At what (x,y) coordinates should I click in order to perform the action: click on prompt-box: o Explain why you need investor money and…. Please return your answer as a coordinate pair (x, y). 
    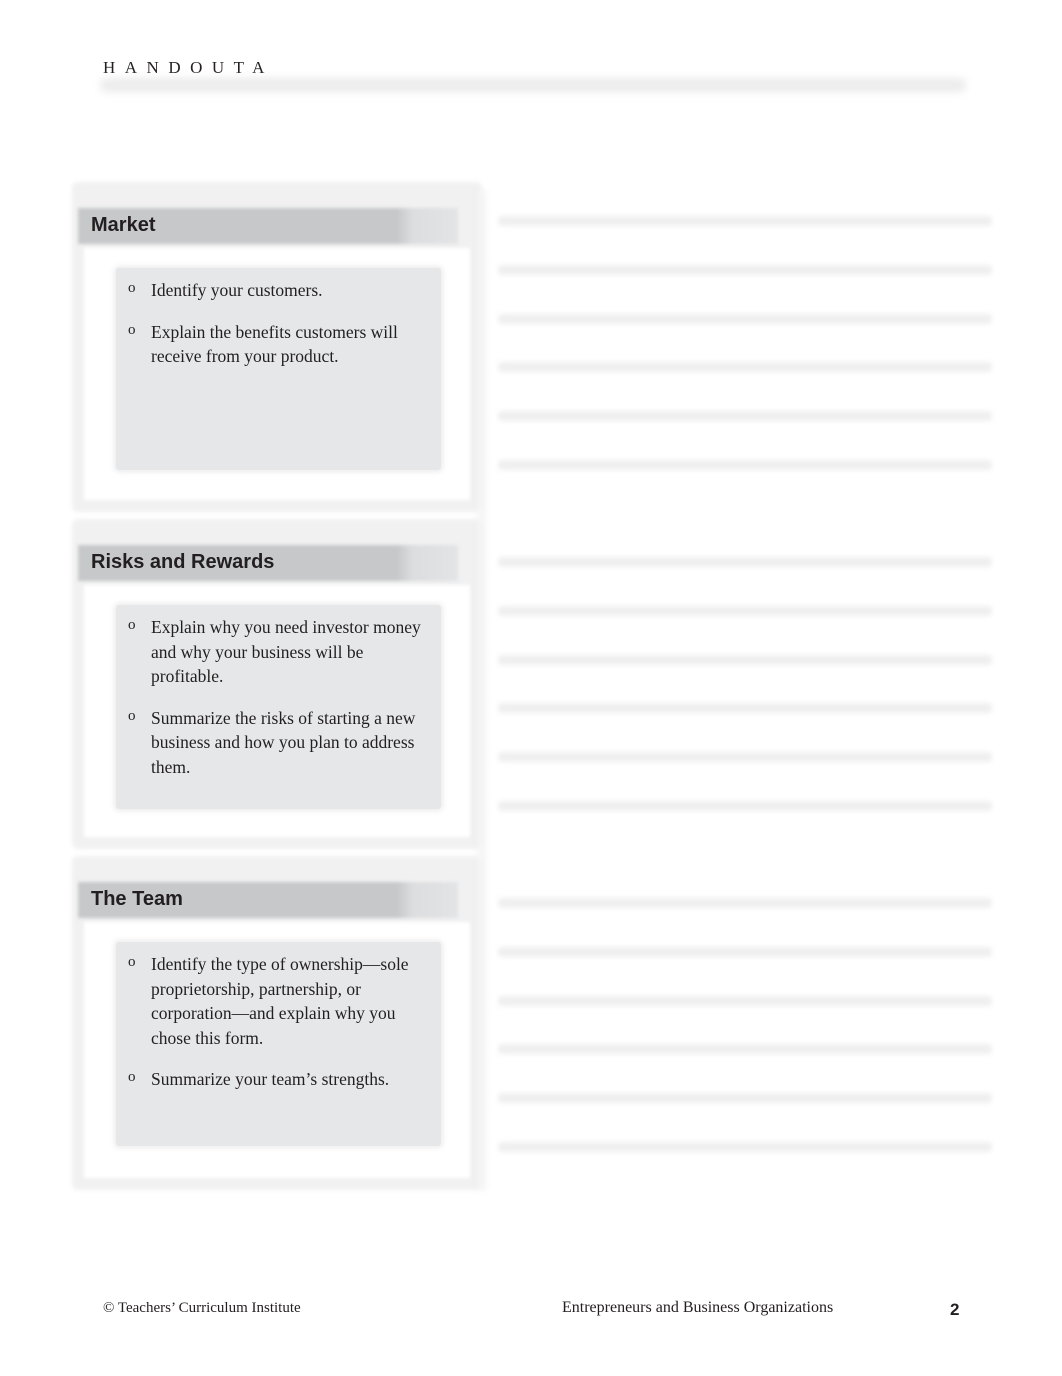
    Looking at the image, I should click on (278, 707).